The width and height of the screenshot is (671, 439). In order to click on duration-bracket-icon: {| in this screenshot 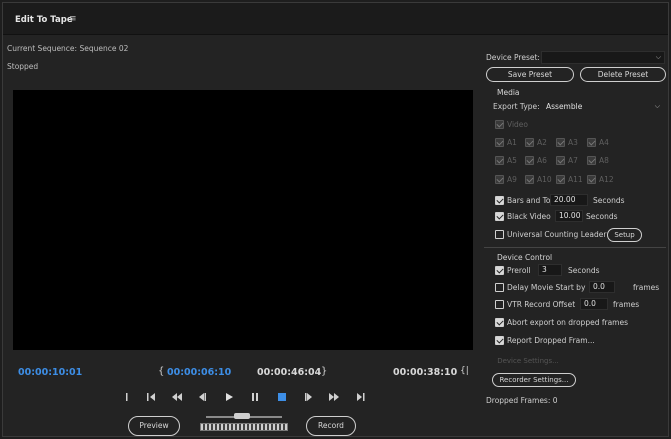, I will do `click(464, 371)`.